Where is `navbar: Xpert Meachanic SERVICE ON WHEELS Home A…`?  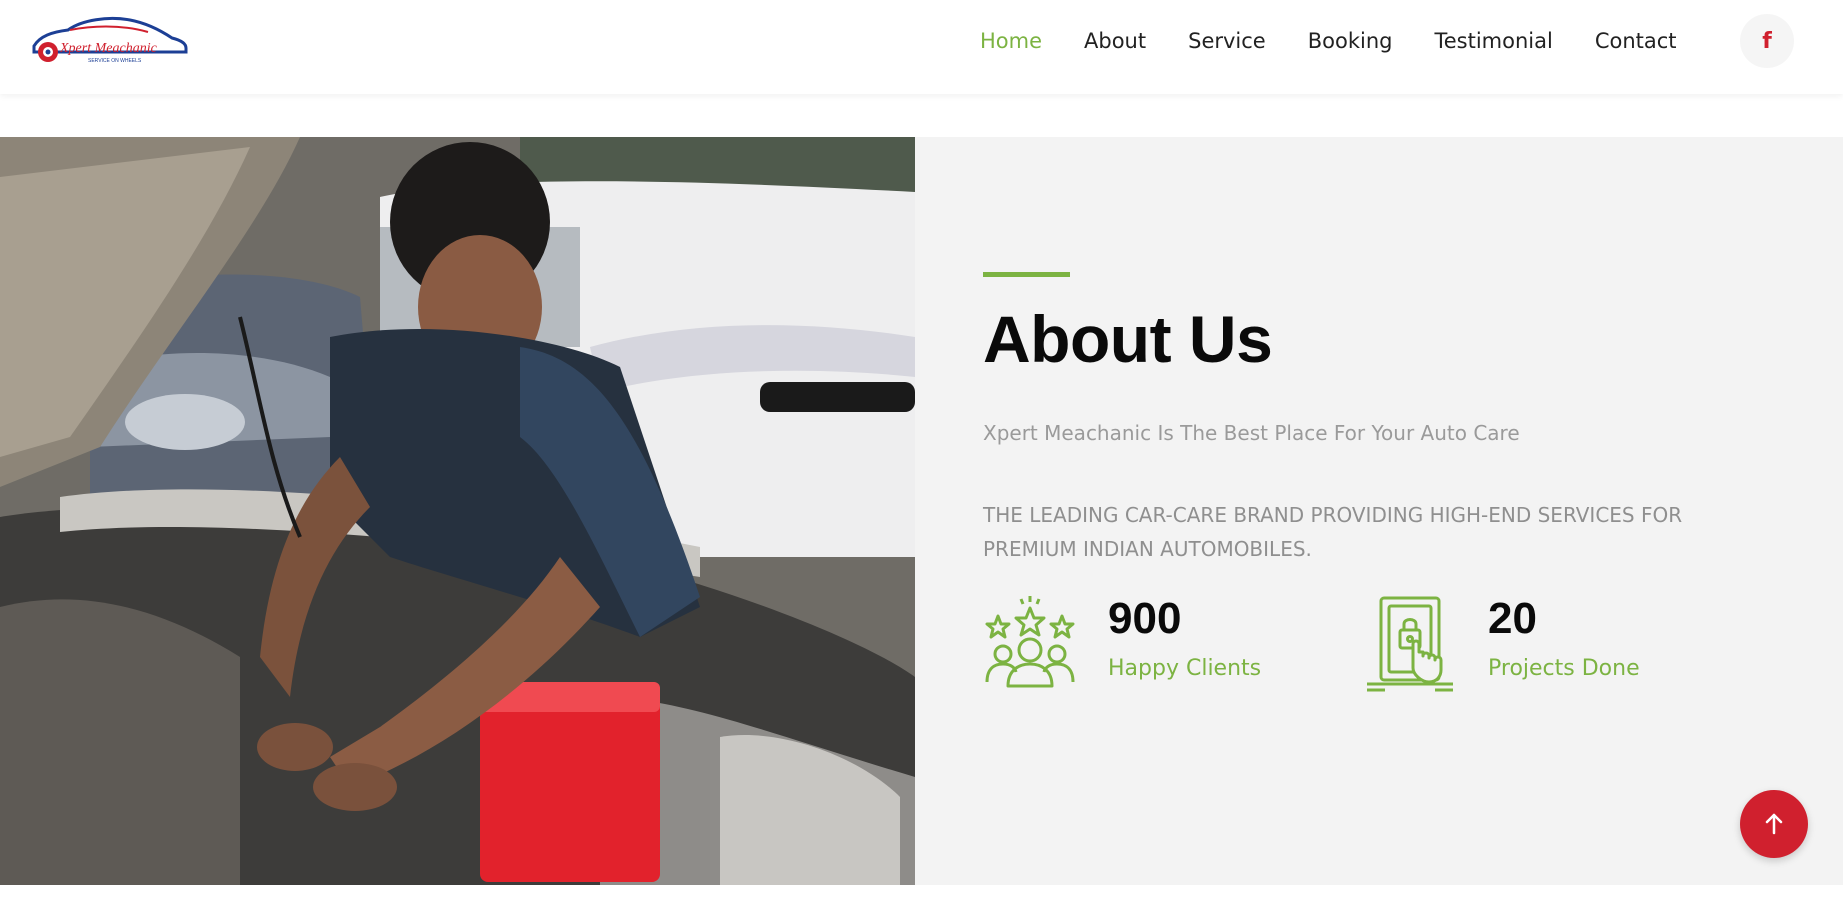 navbar: Xpert Meachanic SERVICE ON WHEELS Home A… is located at coordinates (921, 47).